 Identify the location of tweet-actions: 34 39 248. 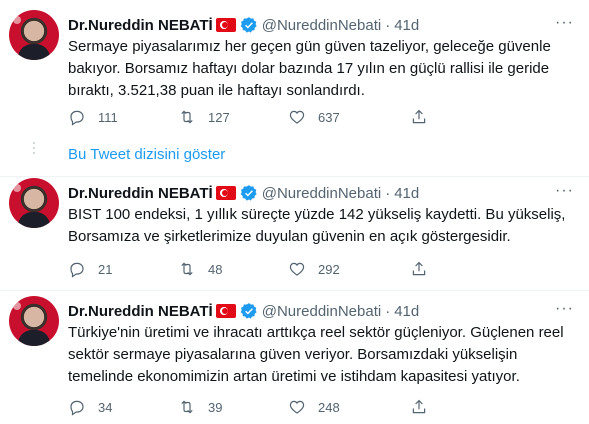
(288, 407).